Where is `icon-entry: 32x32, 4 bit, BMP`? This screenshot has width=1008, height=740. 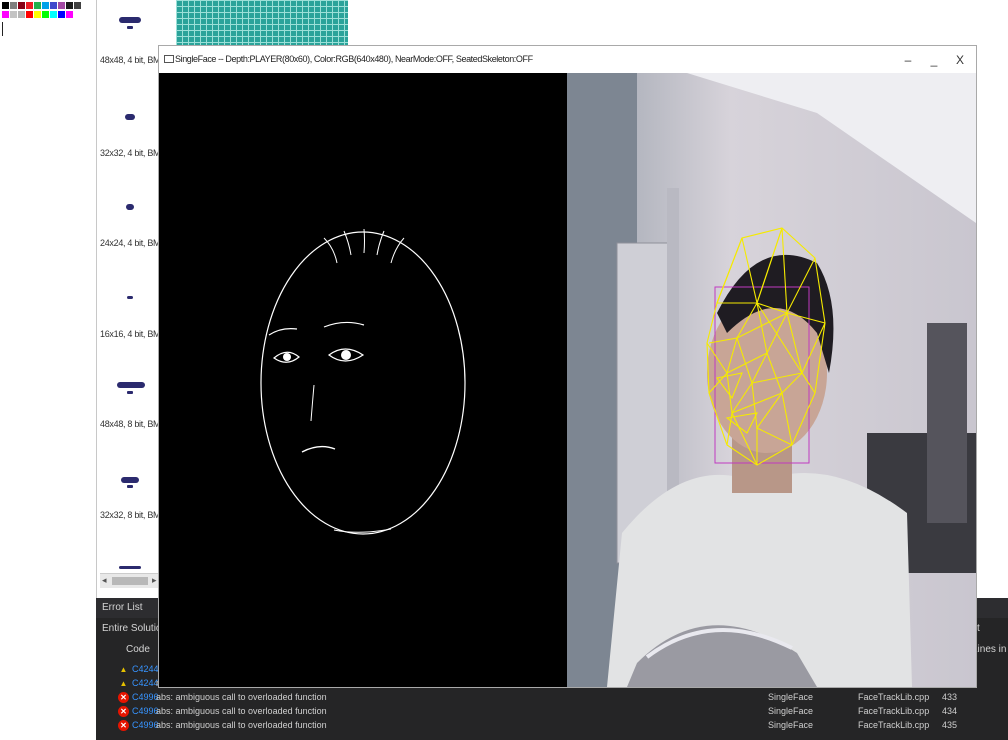 icon-entry: 32x32, 4 bit, BMP is located at coordinates (131, 125).